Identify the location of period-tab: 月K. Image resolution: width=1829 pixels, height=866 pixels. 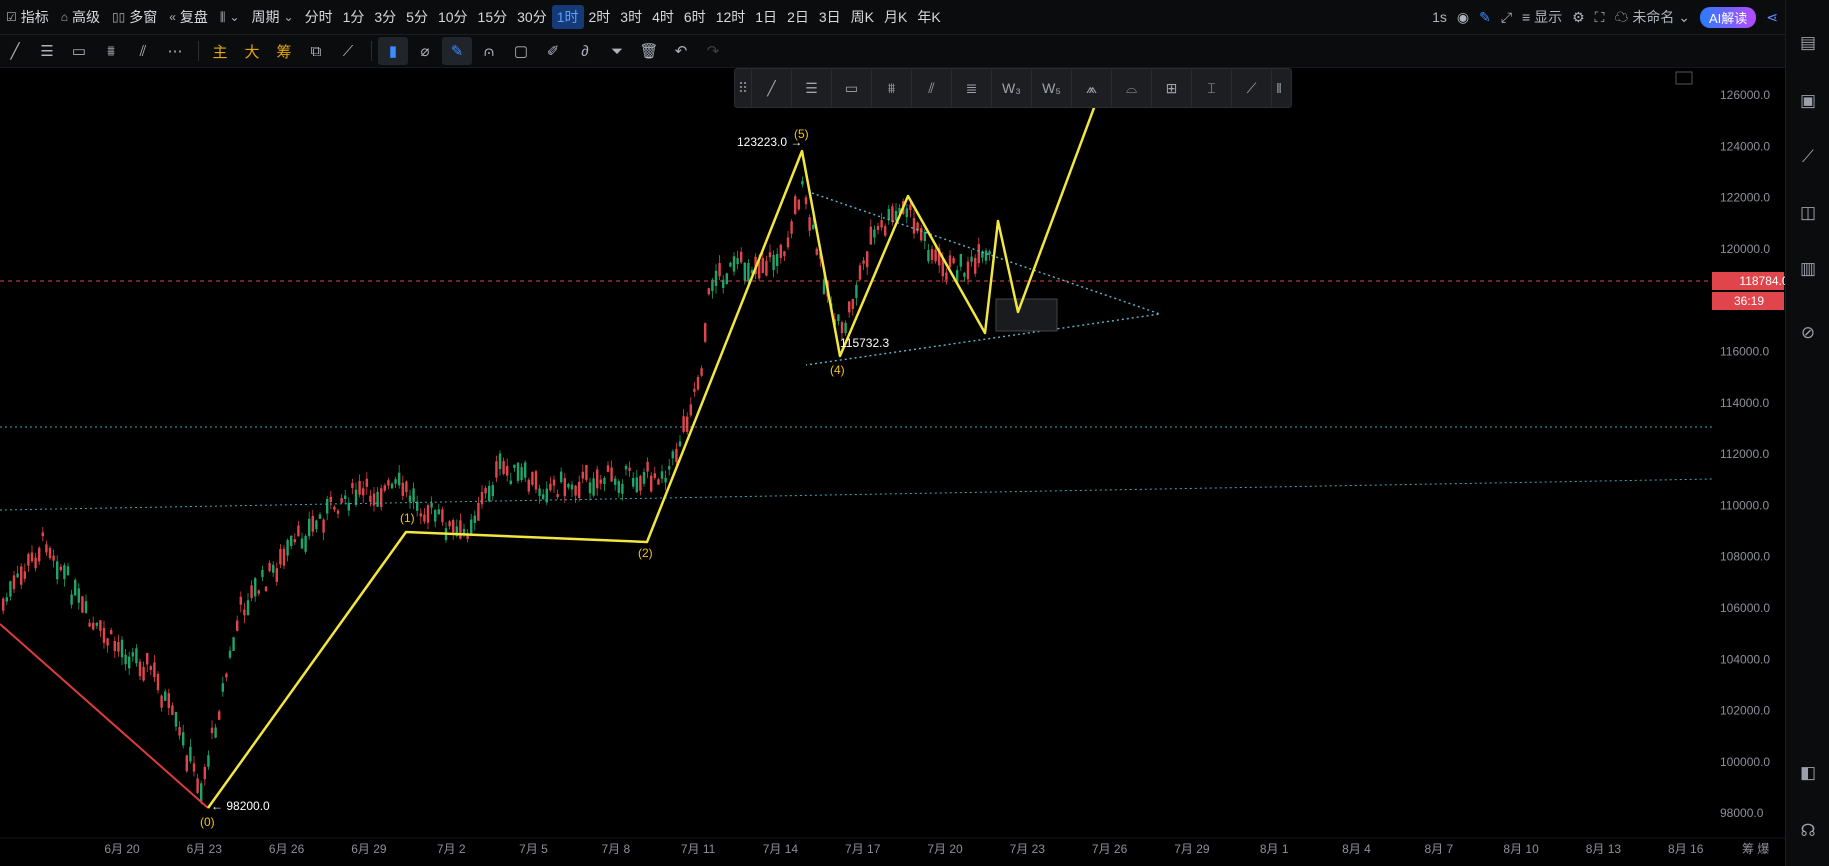
(895, 17).